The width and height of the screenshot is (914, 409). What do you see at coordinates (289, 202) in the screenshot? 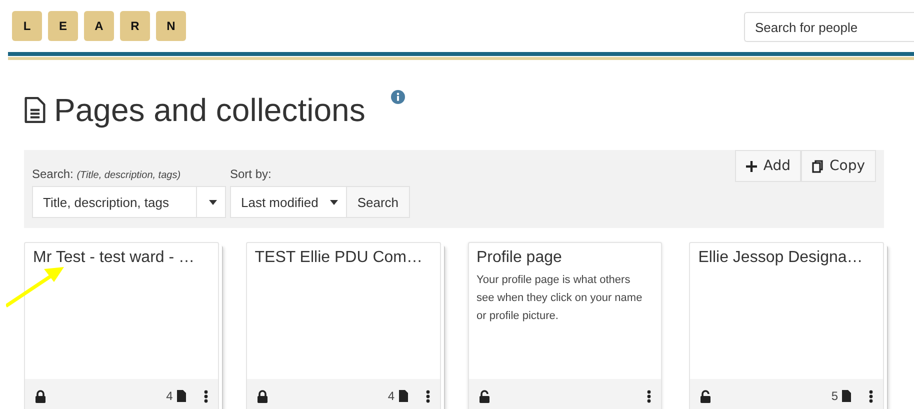
I see `sort-dropdown: Last modified` at bounding box center [289, 202].